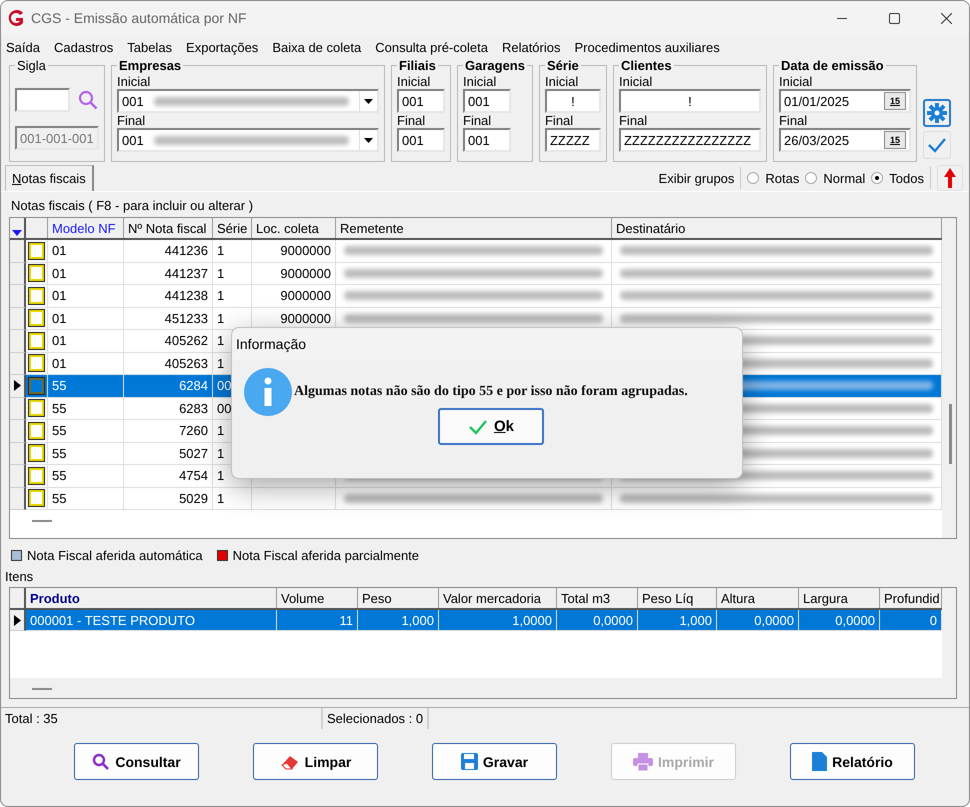 The image size is (970, 807). I want to click on dialog-message: Algumas notas não são do tipo 55 e por isso não foram agrupadas., so click(491, 392).